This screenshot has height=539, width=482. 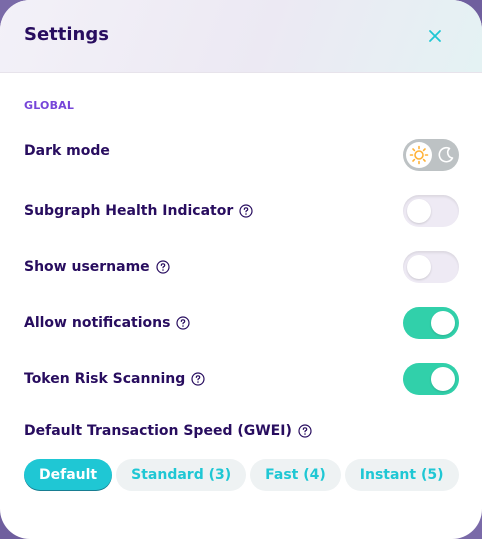 I want to click on subgraph-health-label: Subgraph Health Indicator, so click(x=129, y=211).